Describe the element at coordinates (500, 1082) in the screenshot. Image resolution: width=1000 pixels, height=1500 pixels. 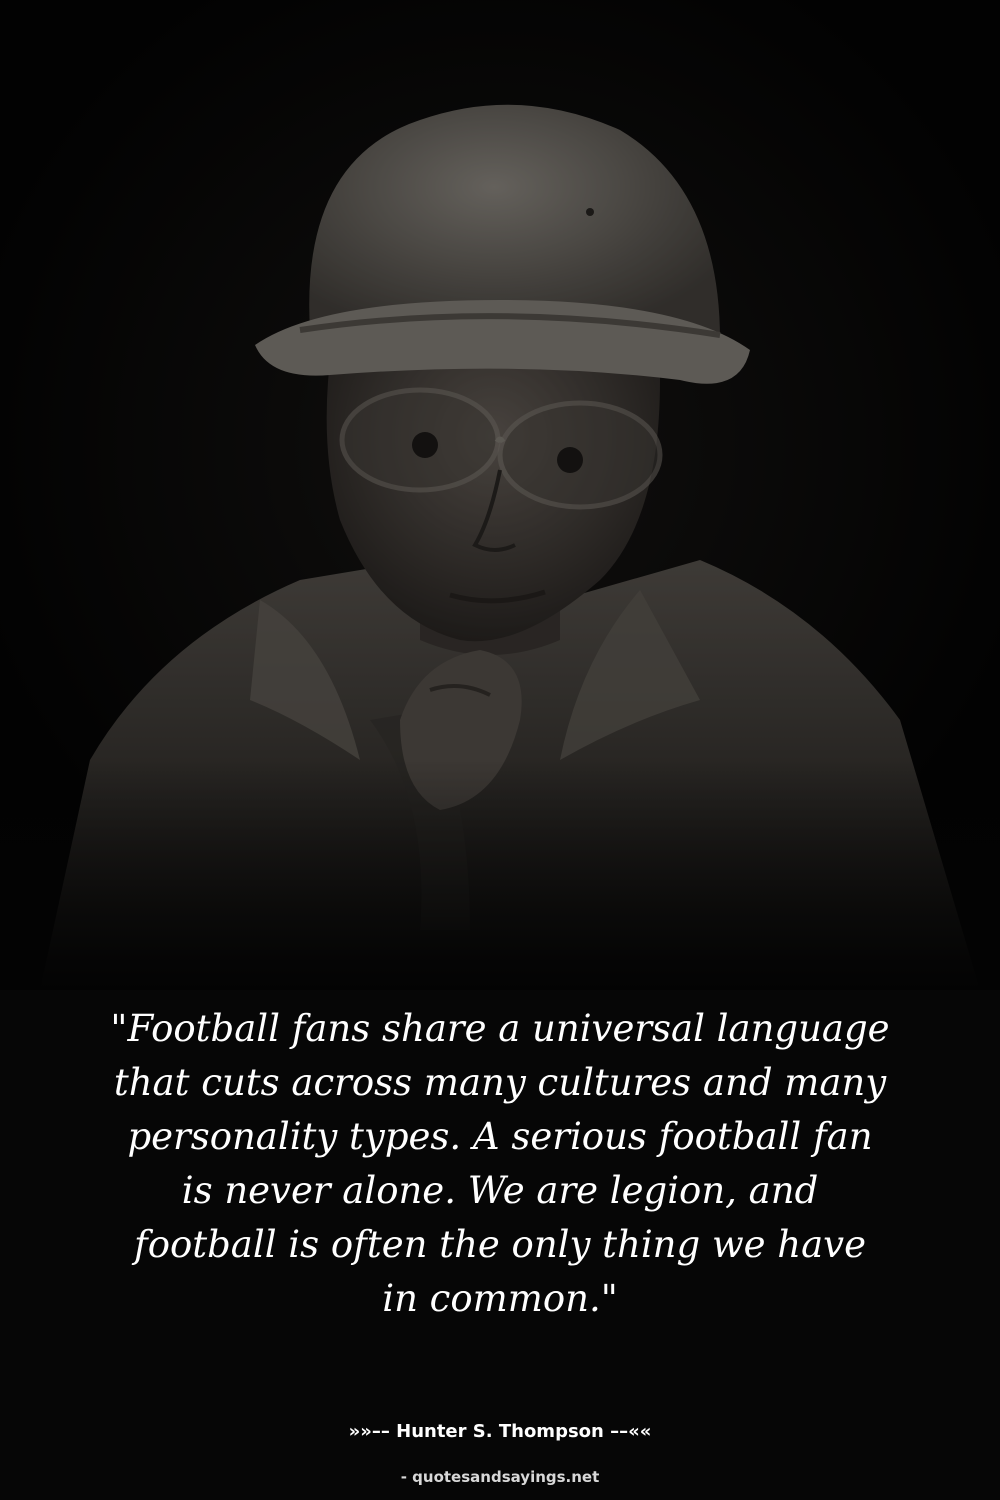
I see `quote-line: that cuts across many cultures and many` at that location.